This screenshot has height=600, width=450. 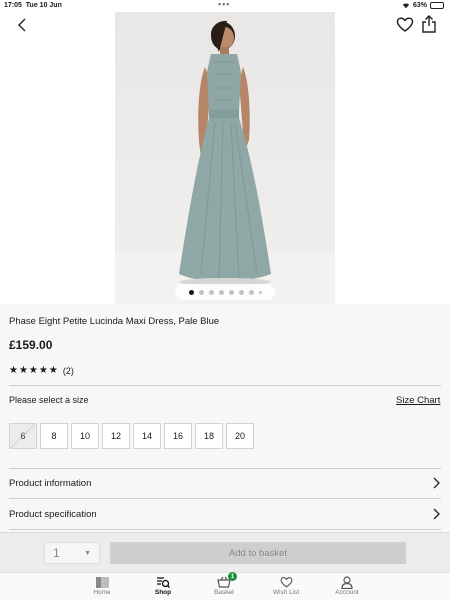 I want to click on add-to-basket-bar: 1 ▼ Add to basket, so click(x=225, y=552).